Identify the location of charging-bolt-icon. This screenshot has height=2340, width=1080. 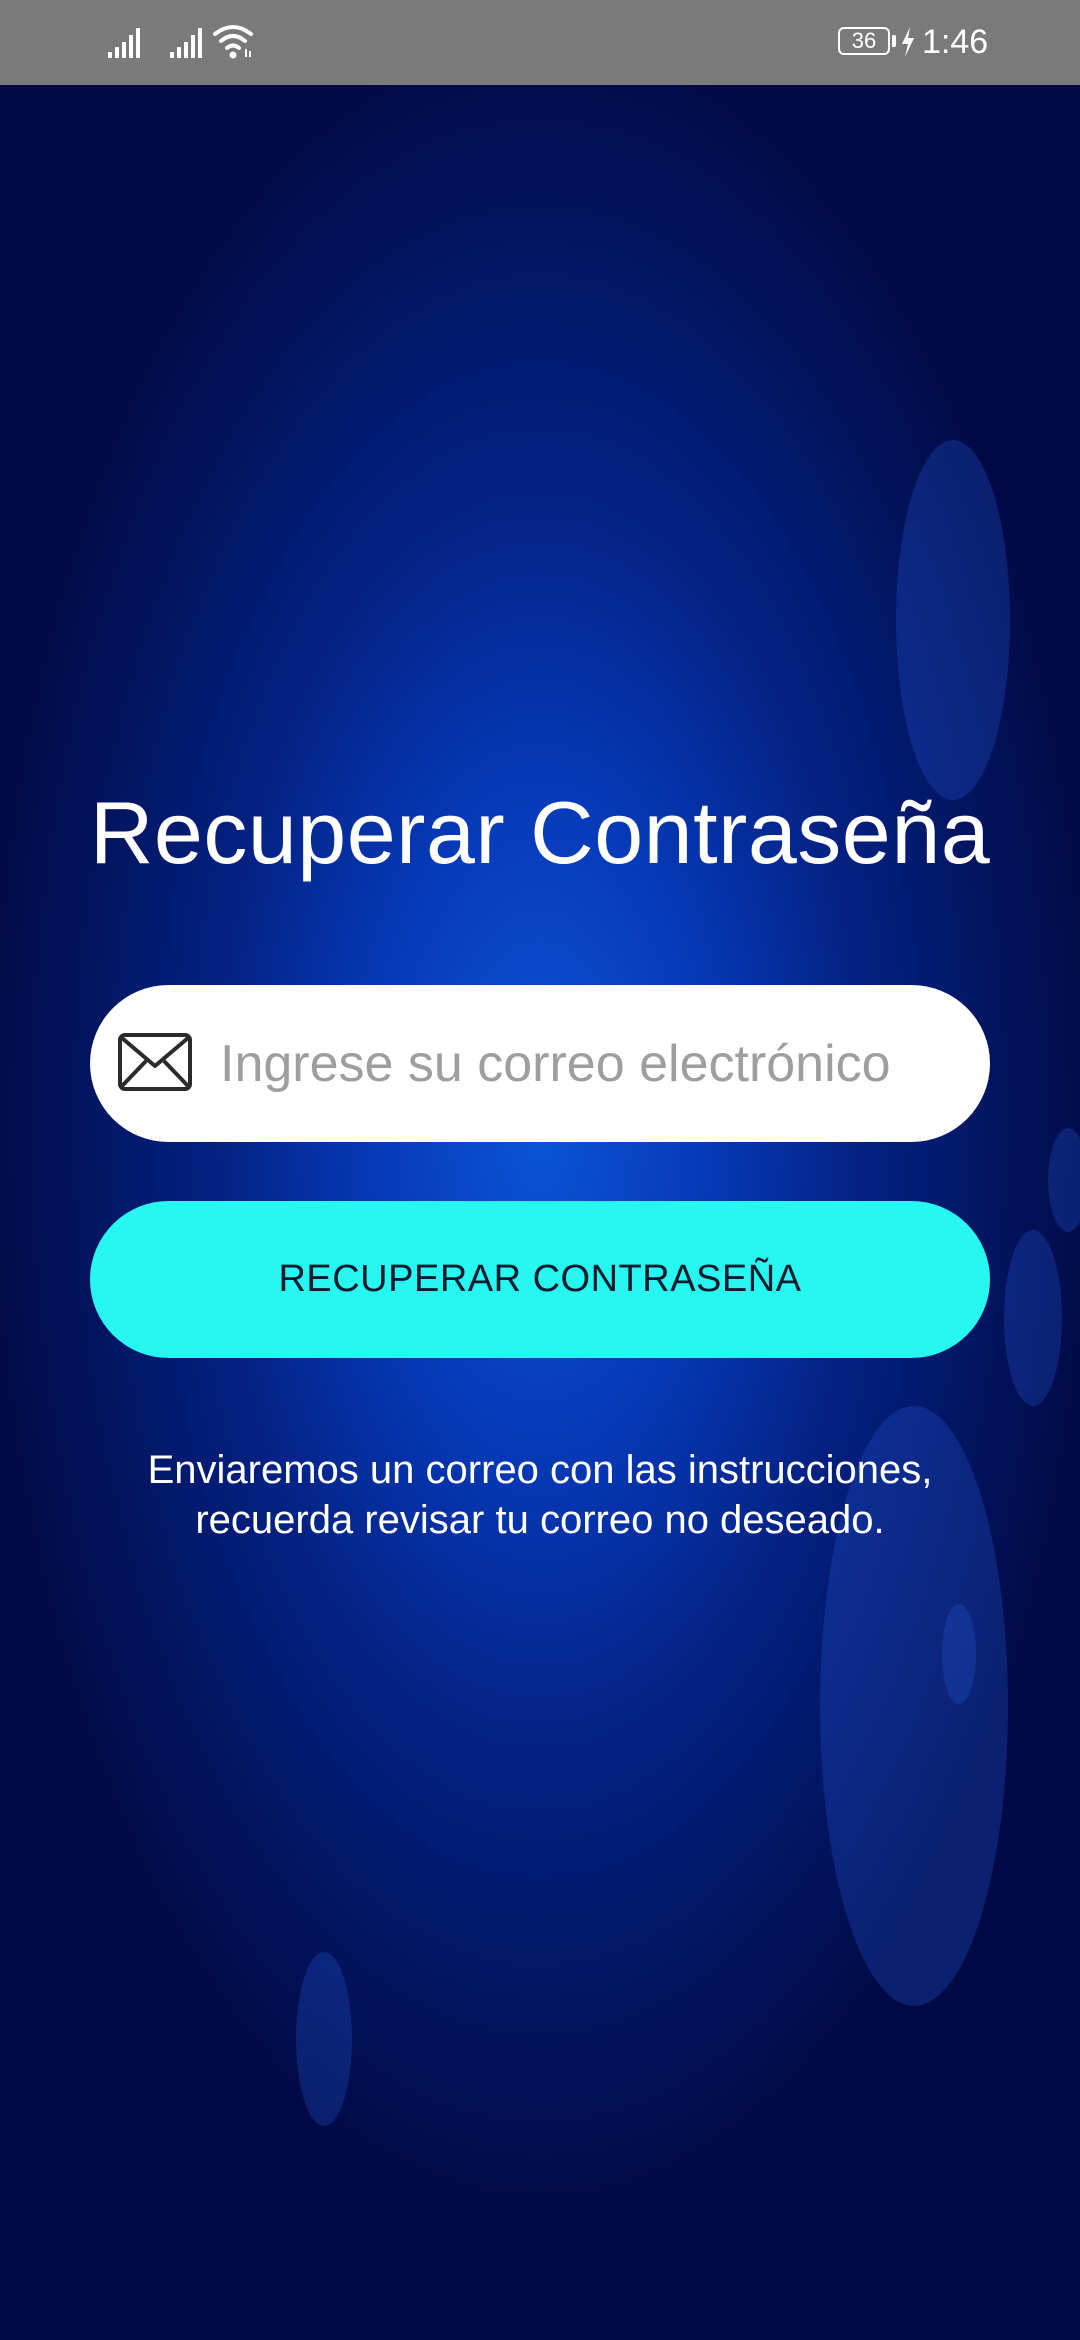
(908, 42).